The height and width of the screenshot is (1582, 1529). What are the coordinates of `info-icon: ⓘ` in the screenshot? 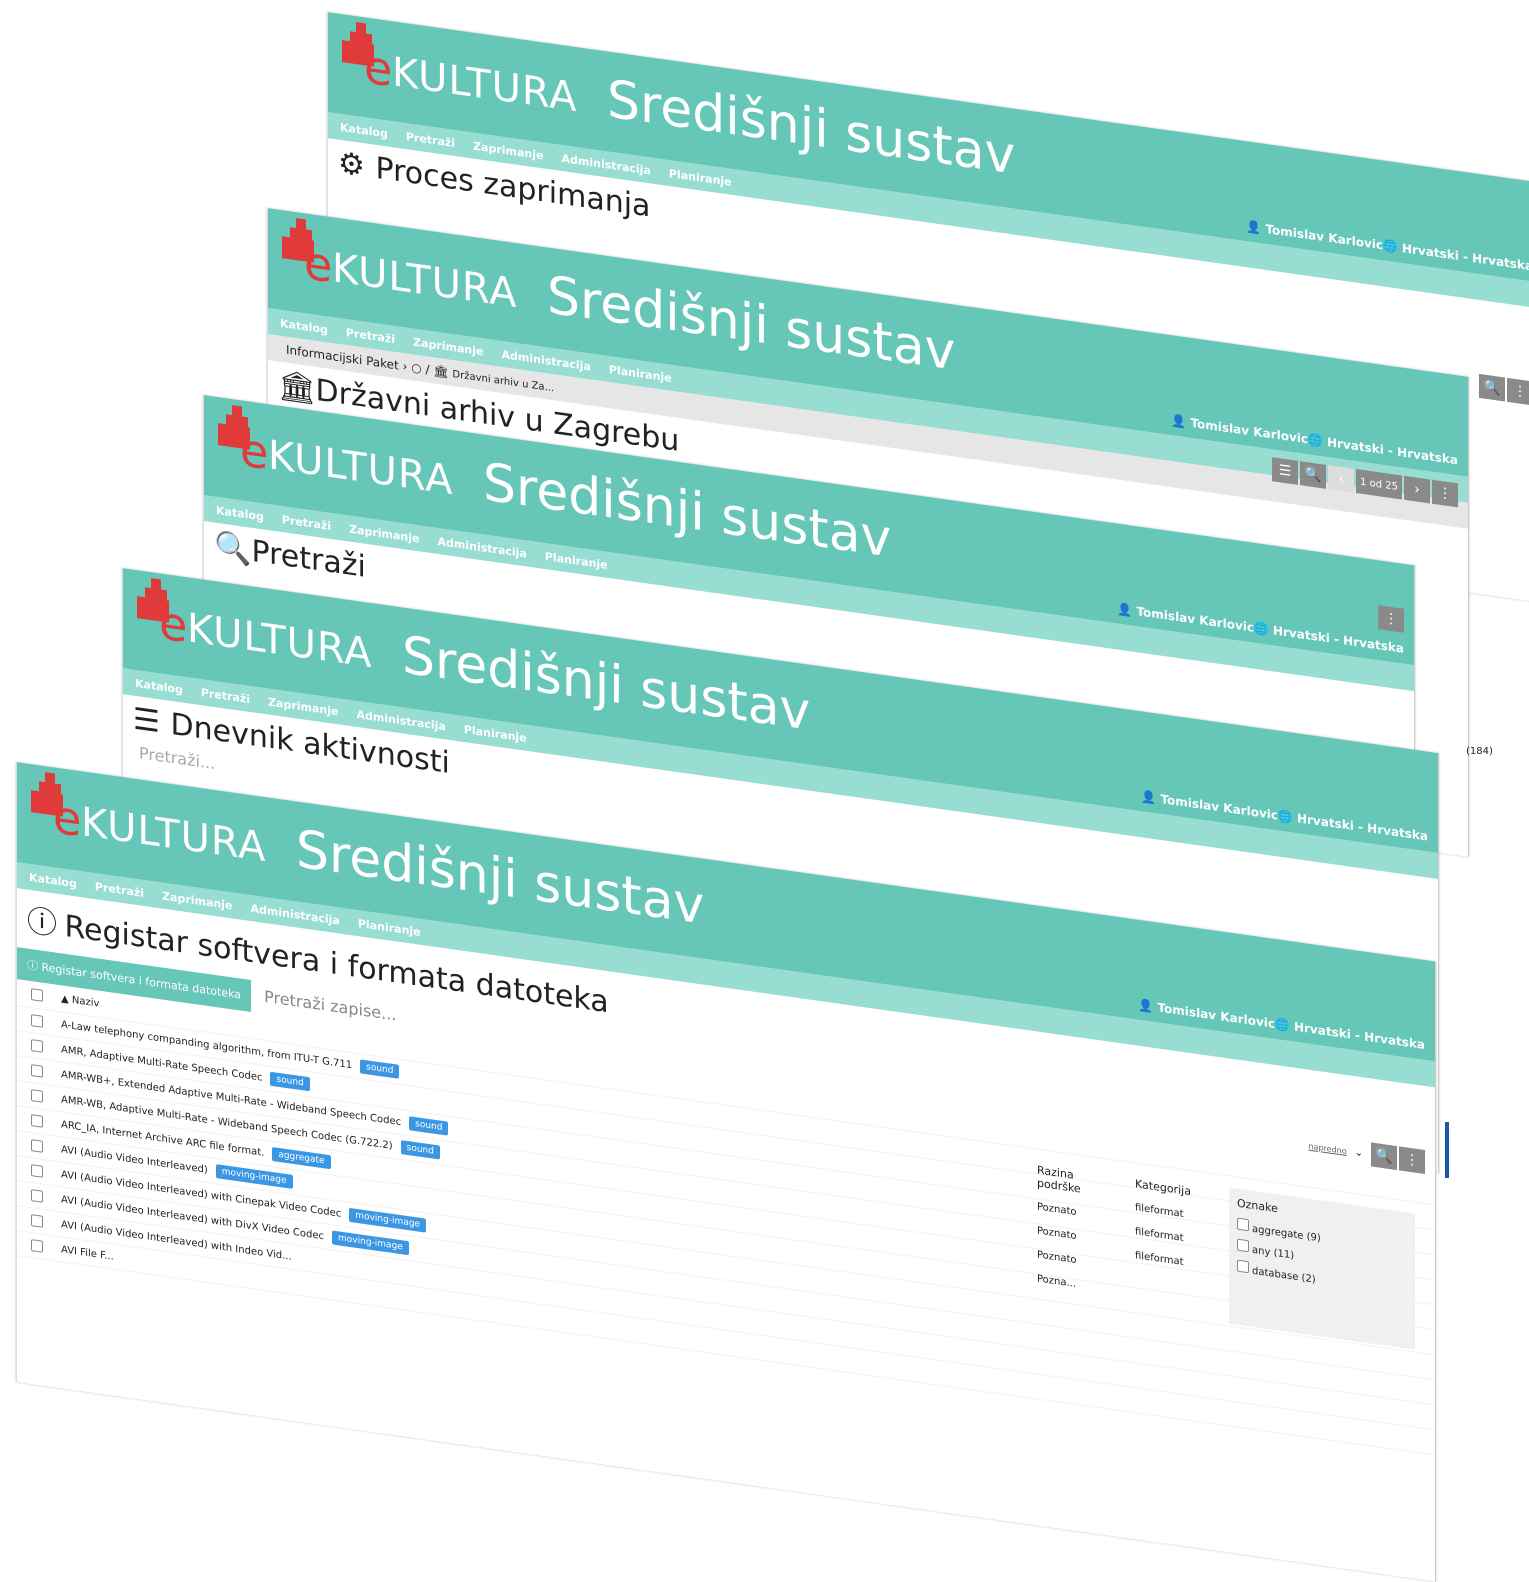 It's located at (42, 923).